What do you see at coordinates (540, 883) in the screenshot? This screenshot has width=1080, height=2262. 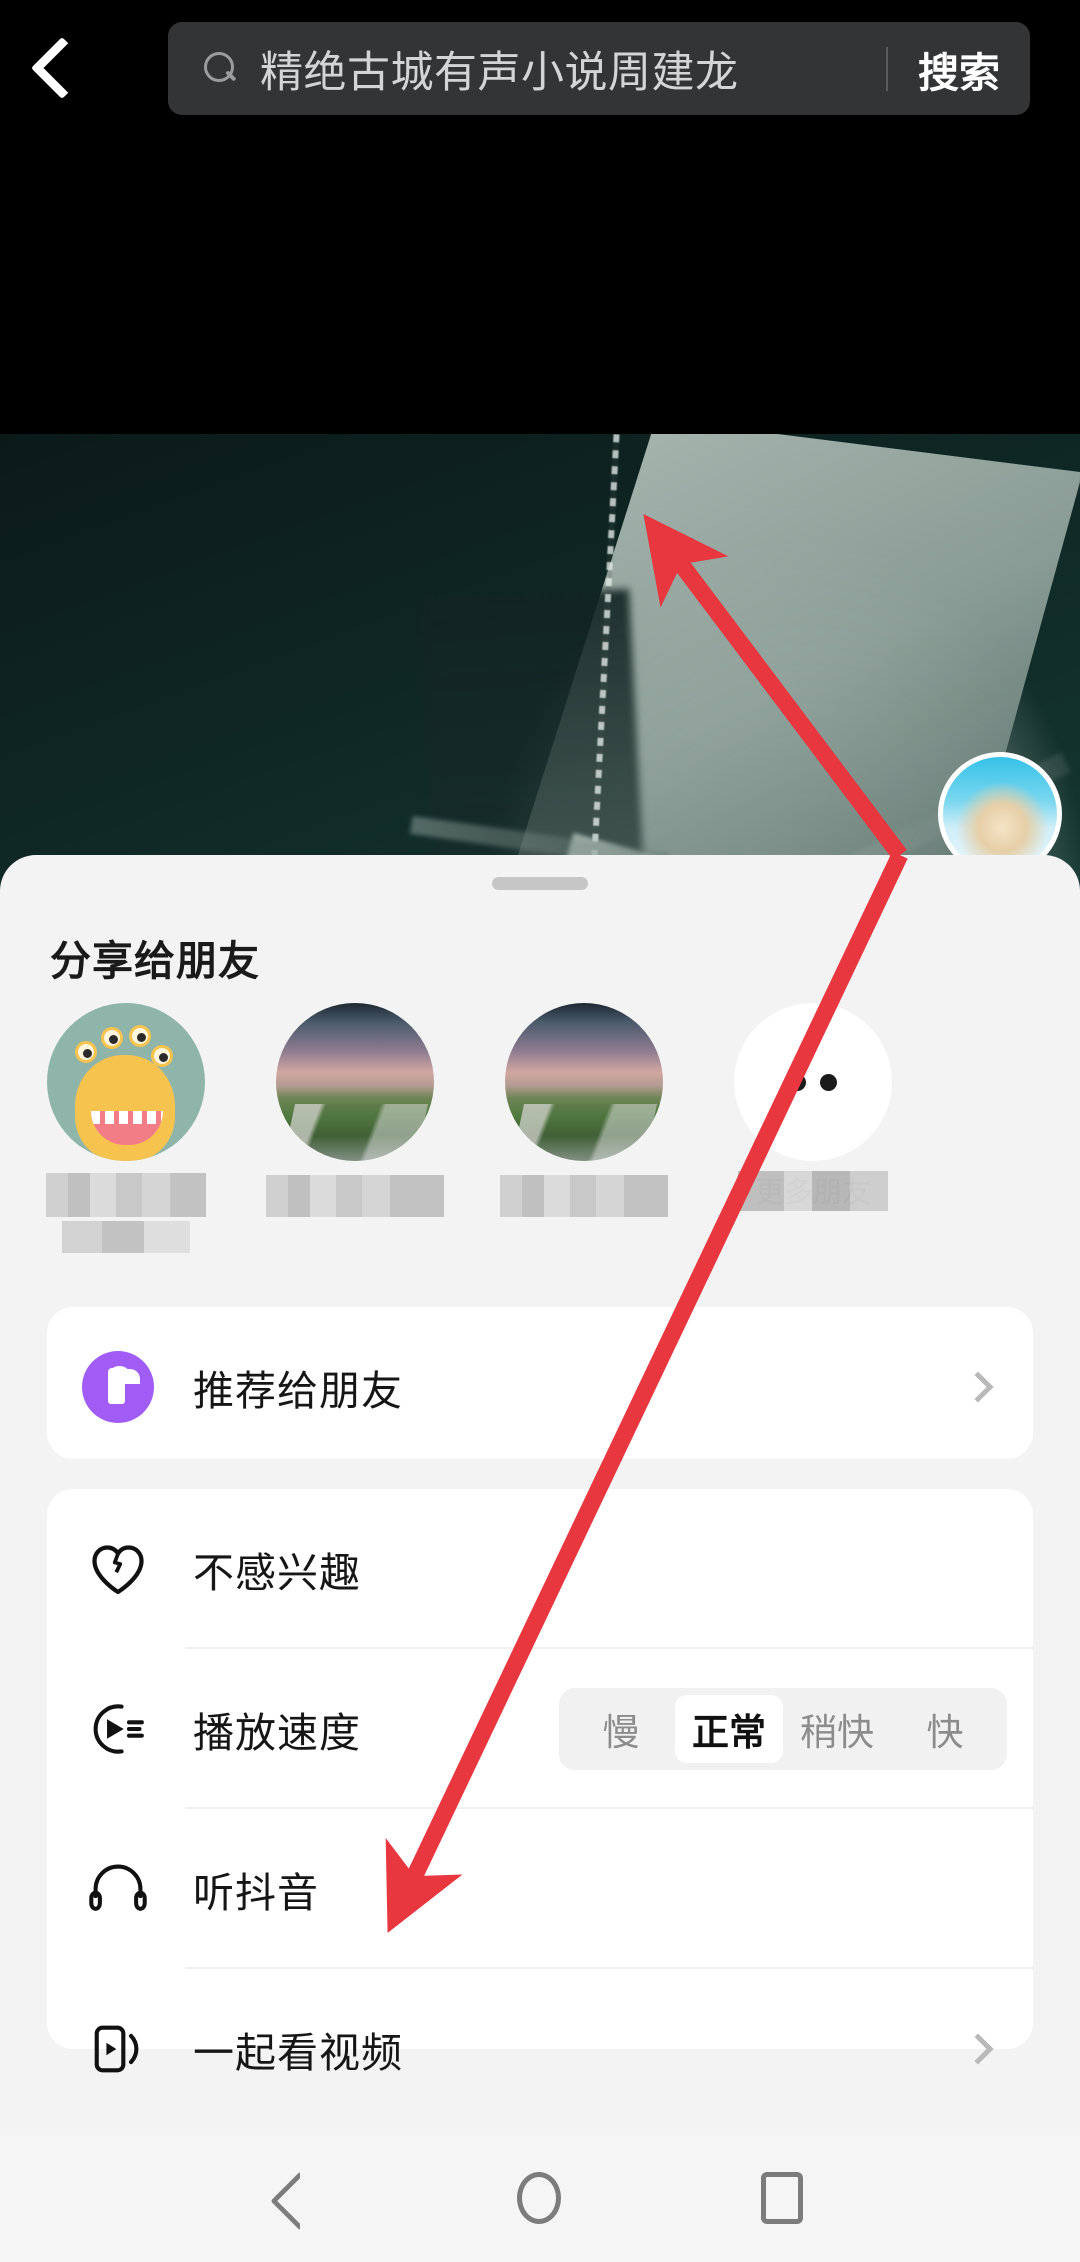 I see `sheet-drag-handle` at bounding box center [540, 883].